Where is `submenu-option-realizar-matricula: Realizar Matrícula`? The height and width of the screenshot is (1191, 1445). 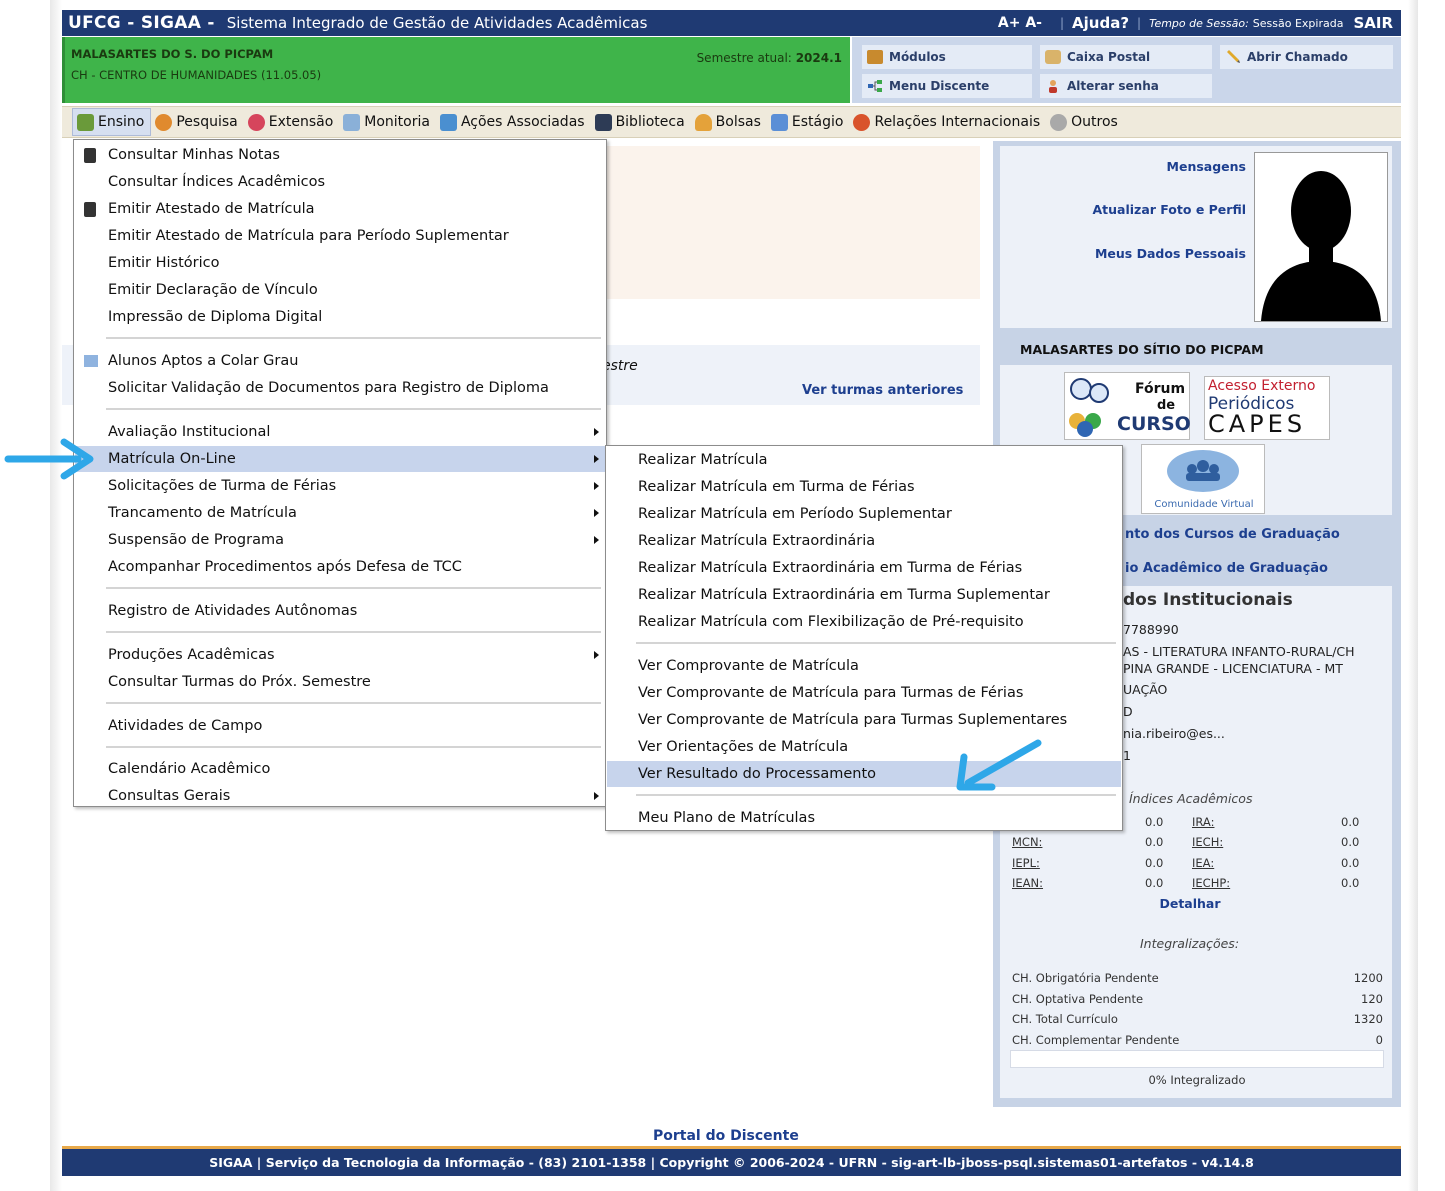
submenu-option-realizar-matricula: Realizar Matrícula is located at coordinates (864, 460).